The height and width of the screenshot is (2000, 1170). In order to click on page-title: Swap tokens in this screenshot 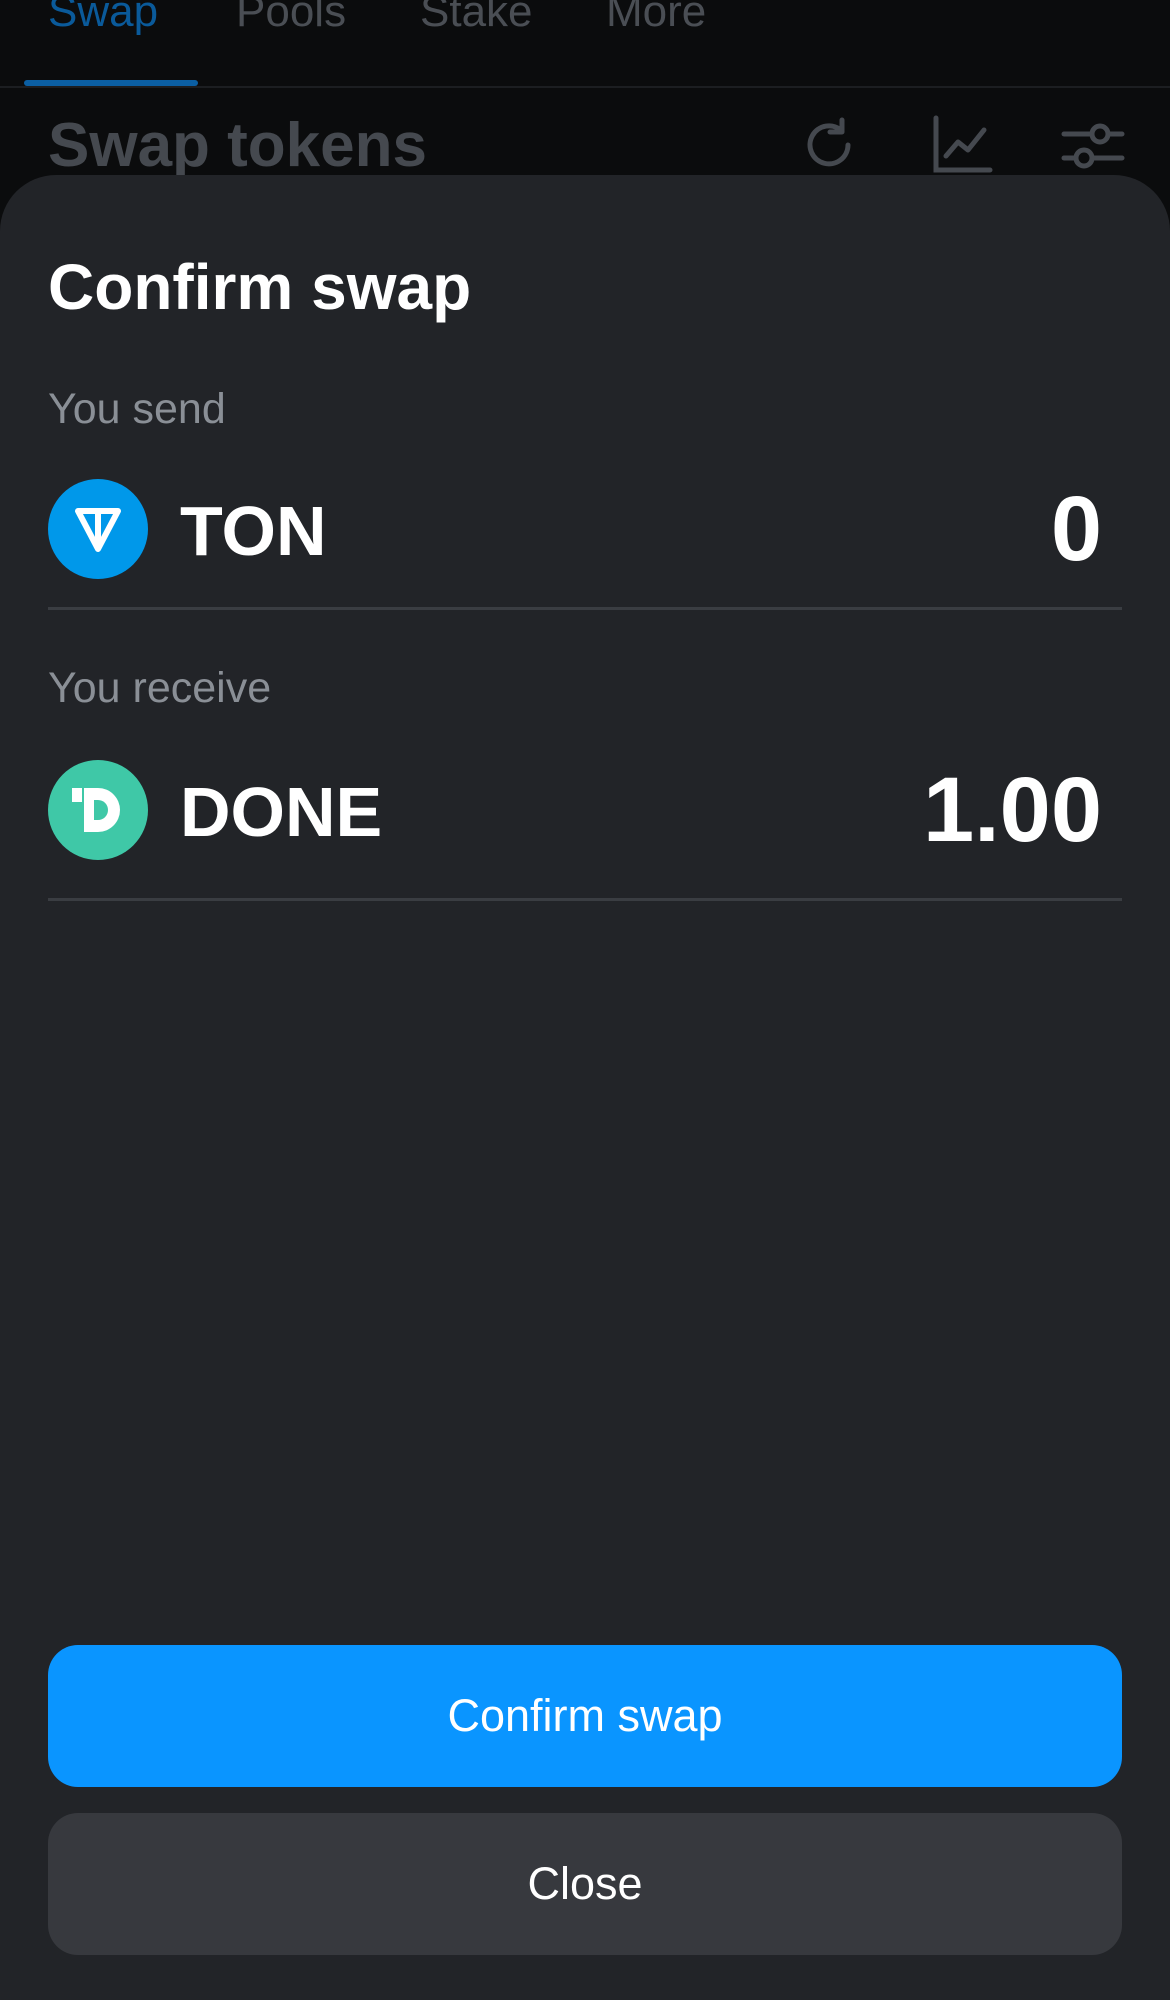, I will do `click(237, 145)`.